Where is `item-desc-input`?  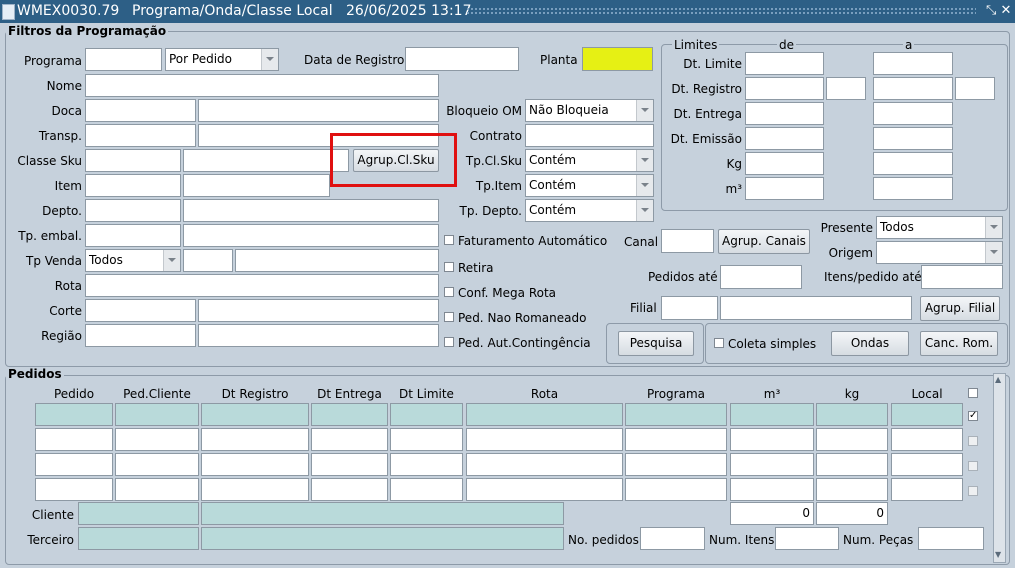 item-desc-input is located at coordinates (256, 185).